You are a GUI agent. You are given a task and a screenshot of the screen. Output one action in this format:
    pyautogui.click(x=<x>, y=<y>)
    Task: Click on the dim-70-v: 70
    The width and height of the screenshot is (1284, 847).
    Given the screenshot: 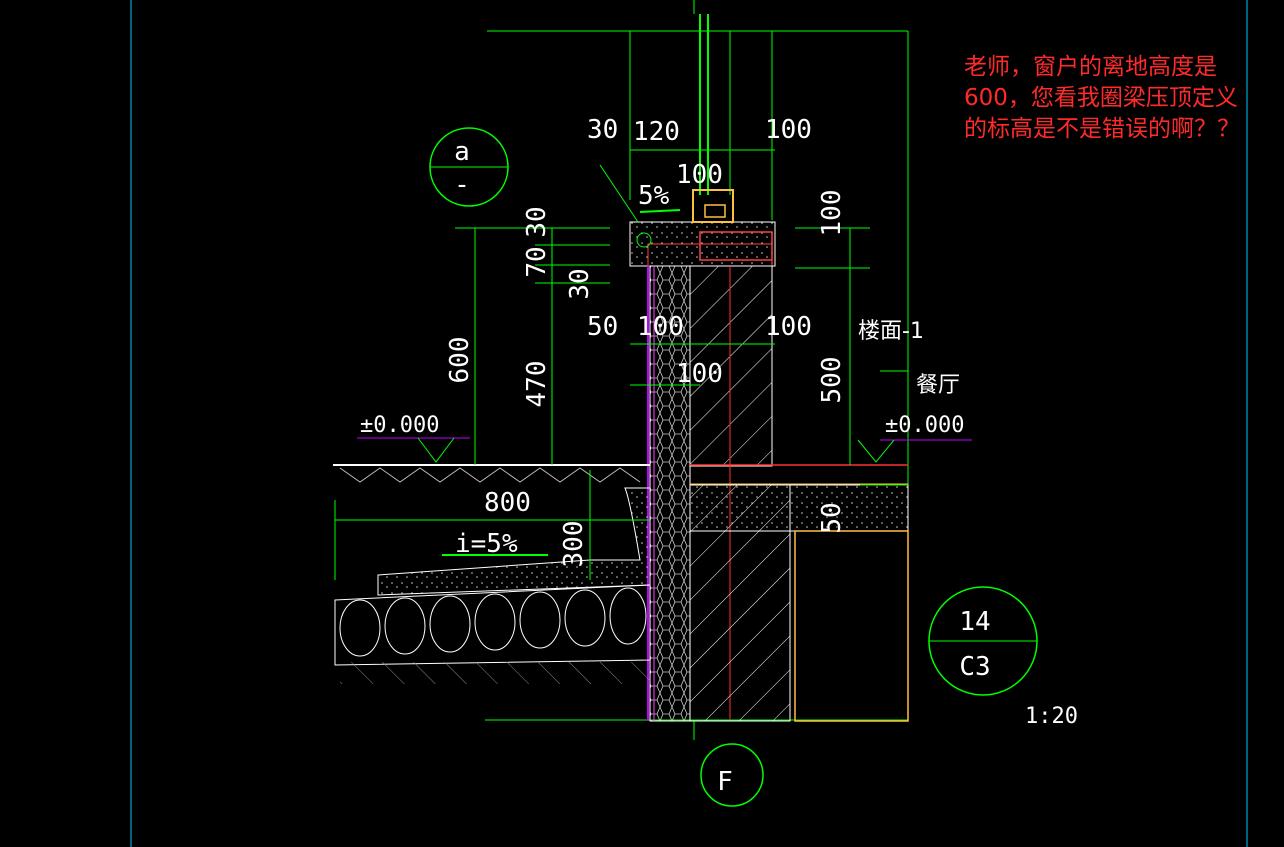 What is the action you would take?
    pyautogui.click(x=537, y=261)
    